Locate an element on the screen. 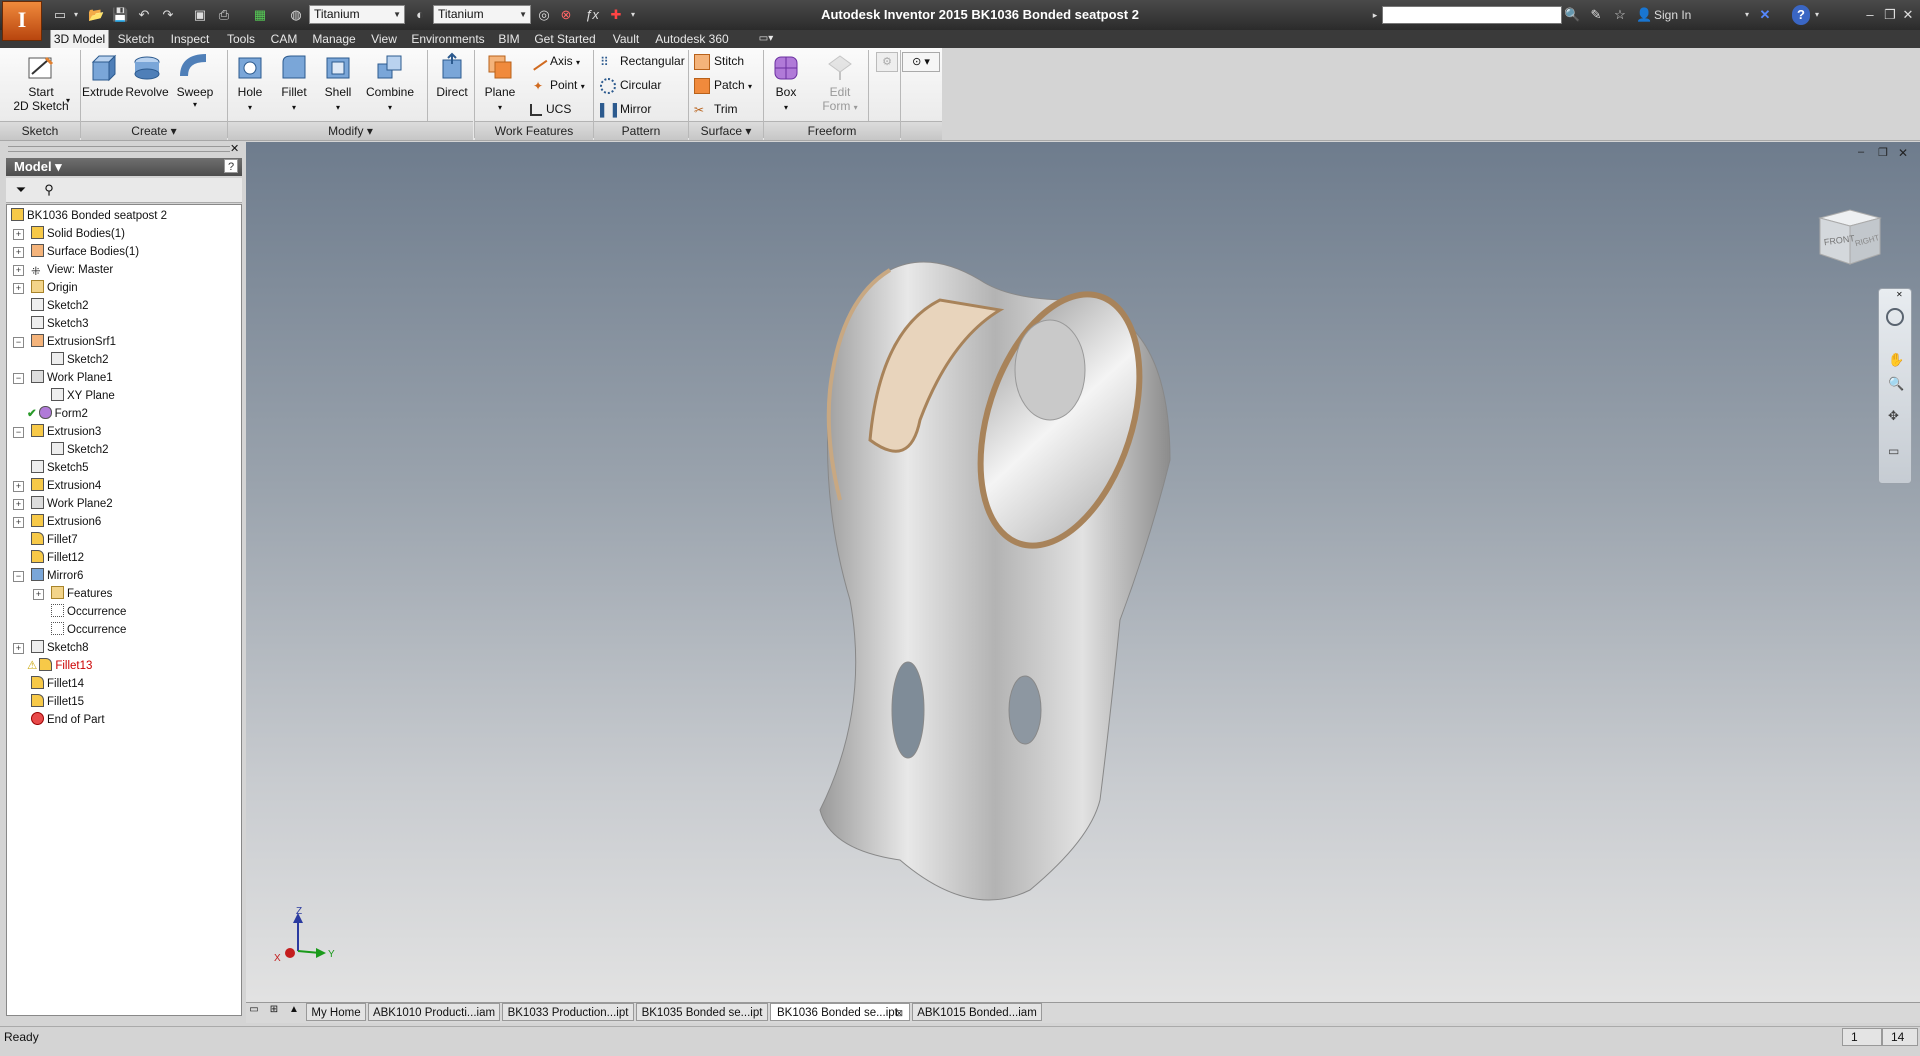  tab-view: View is located at coordinates (384, 39).